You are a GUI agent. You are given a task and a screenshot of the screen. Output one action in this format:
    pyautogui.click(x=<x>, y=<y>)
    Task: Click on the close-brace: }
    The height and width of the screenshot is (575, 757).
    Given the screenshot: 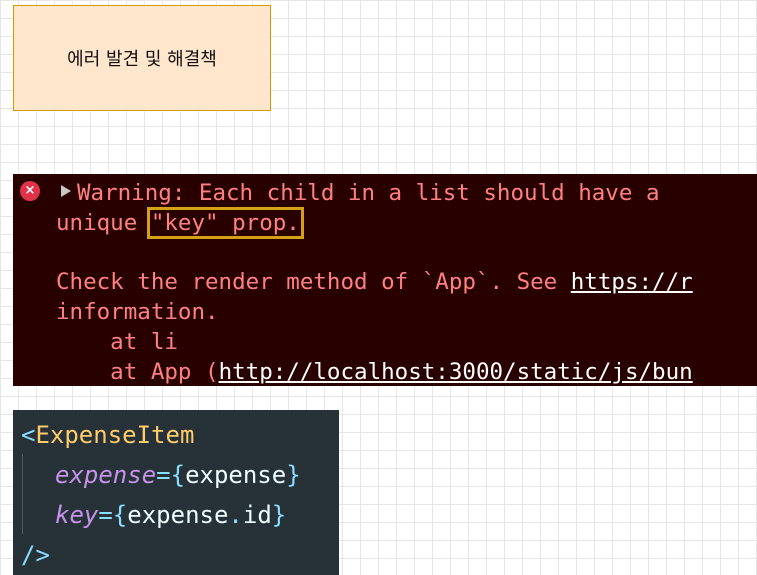 What is the action you would take?
    pyautogui.click(x=293, y=475)
    